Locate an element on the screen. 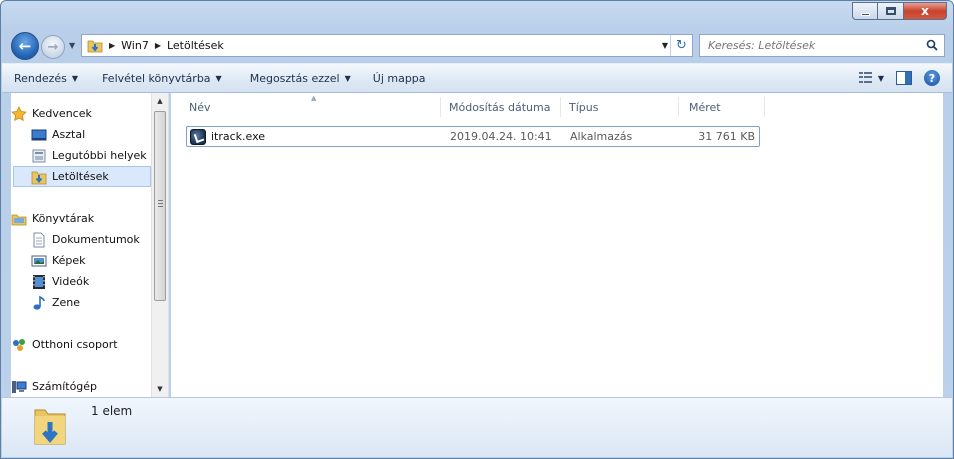  address-bar: ▶ Win7 ▶ Letöltések ▼ ↻ is located at coordinates (387, 45).